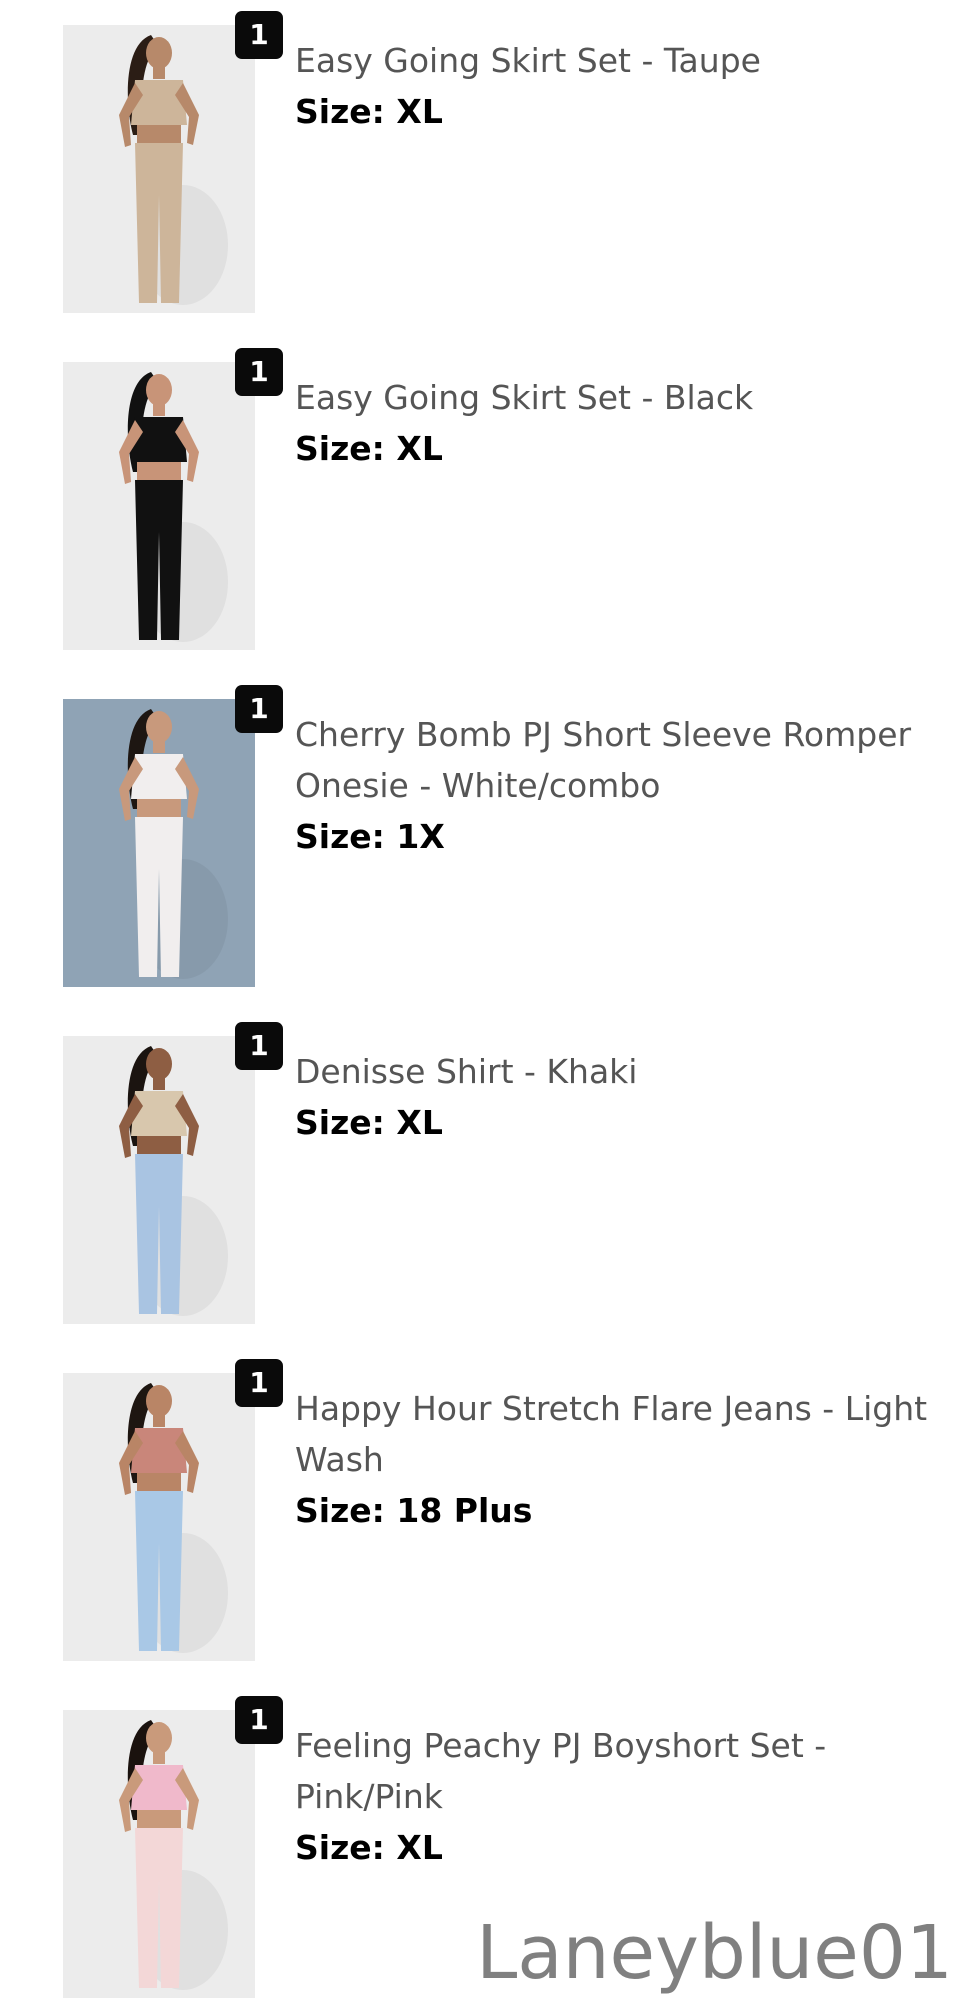 This screenshot has width=961, height=2010. I want to click on size-value: 18 Plus, so click(464, 1510).